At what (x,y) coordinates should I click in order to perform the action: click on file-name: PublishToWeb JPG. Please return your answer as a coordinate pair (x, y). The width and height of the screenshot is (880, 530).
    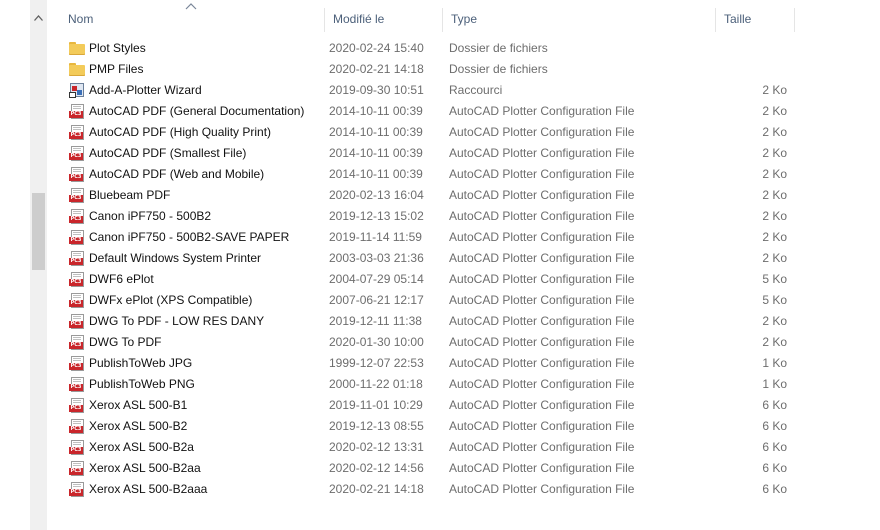
    Looking at the image, I should click on (204, 363).